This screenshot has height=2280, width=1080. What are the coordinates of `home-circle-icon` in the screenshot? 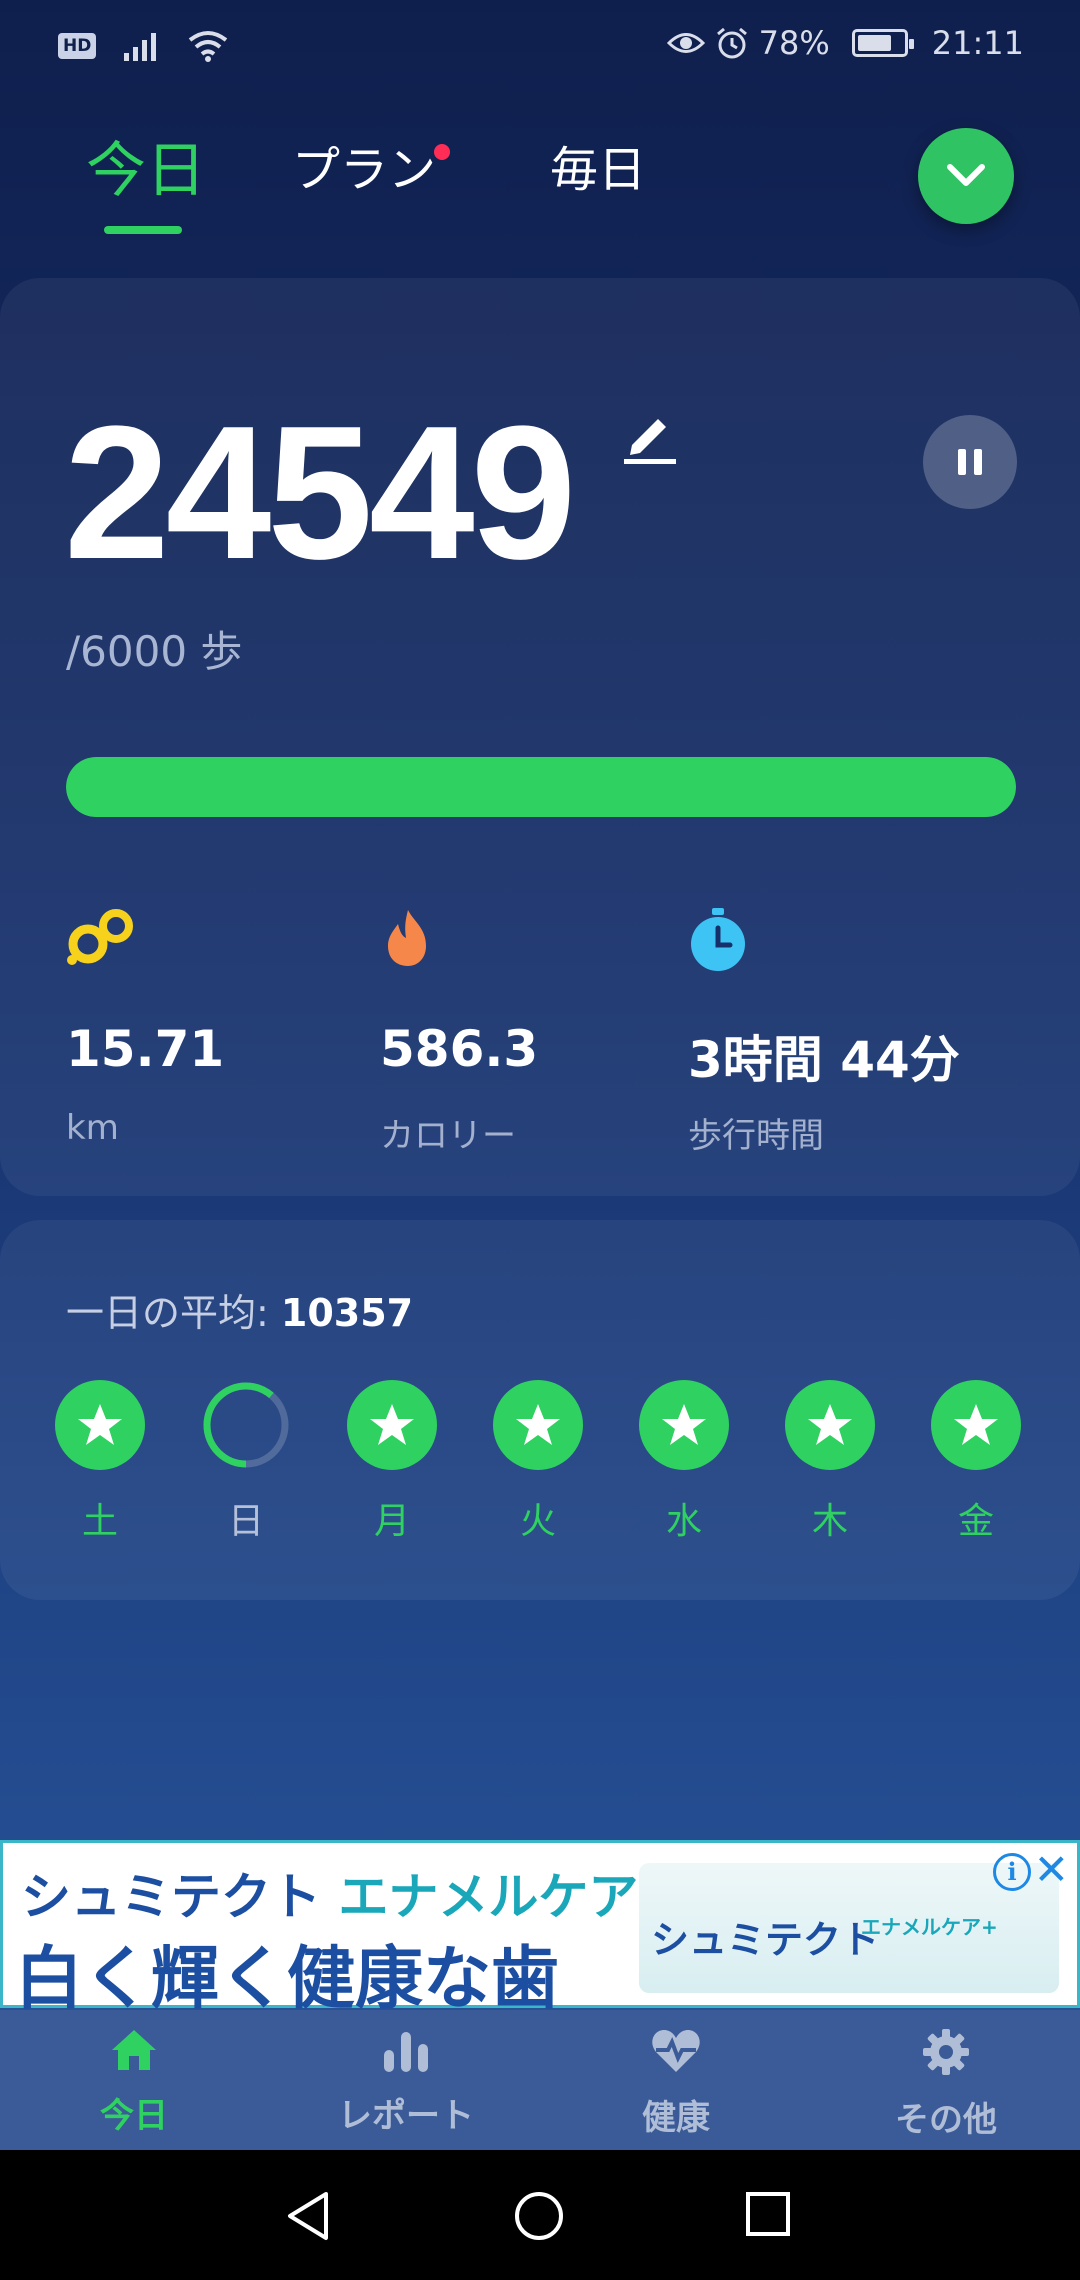 It's located at (539, 2216).